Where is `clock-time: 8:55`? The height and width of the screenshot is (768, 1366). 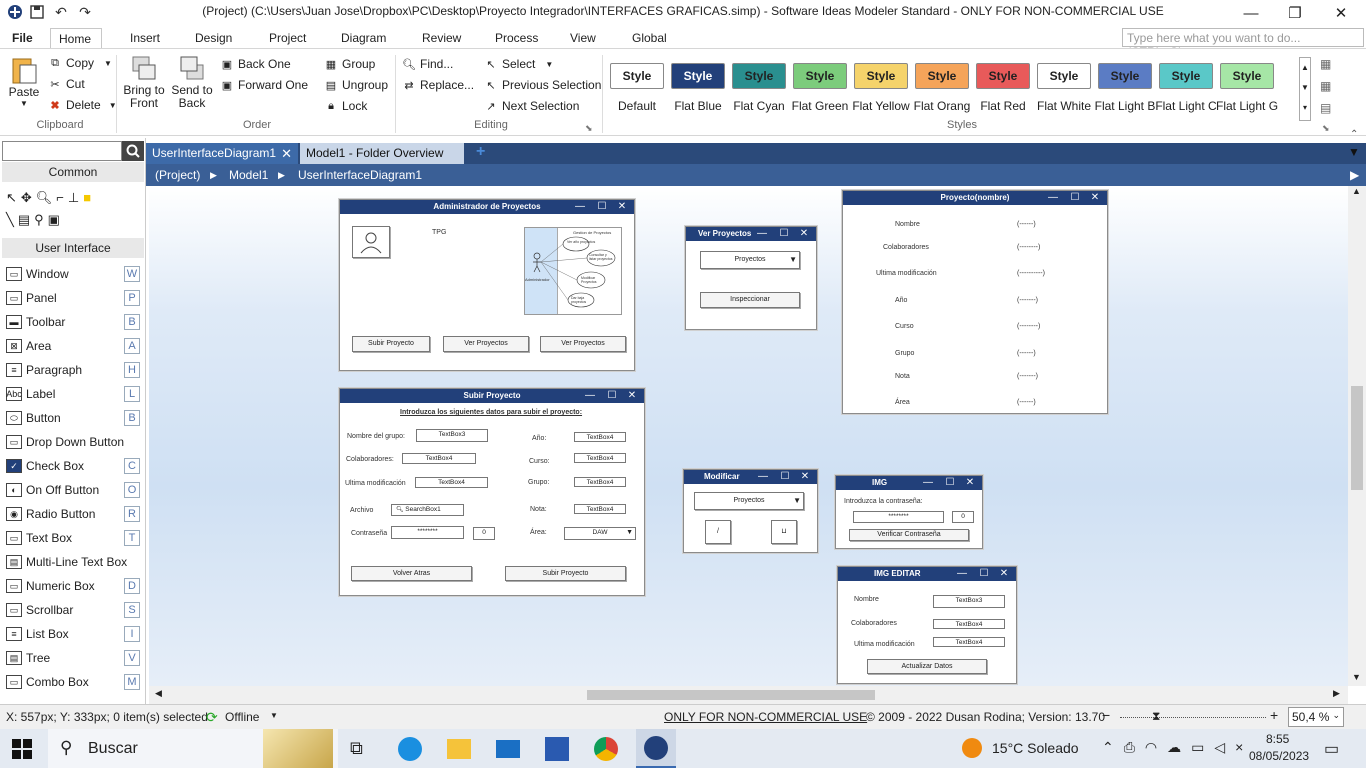 clock-time: 8:55 is located at coordinates (1277, 739).